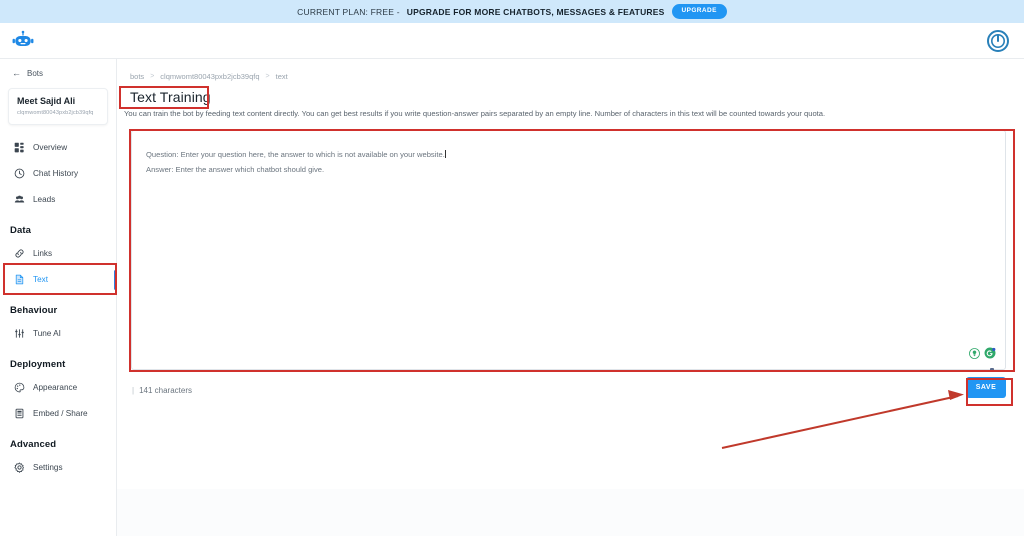 The image size is (1024, 536). I want to click on palette-icon, so click(19, 388).